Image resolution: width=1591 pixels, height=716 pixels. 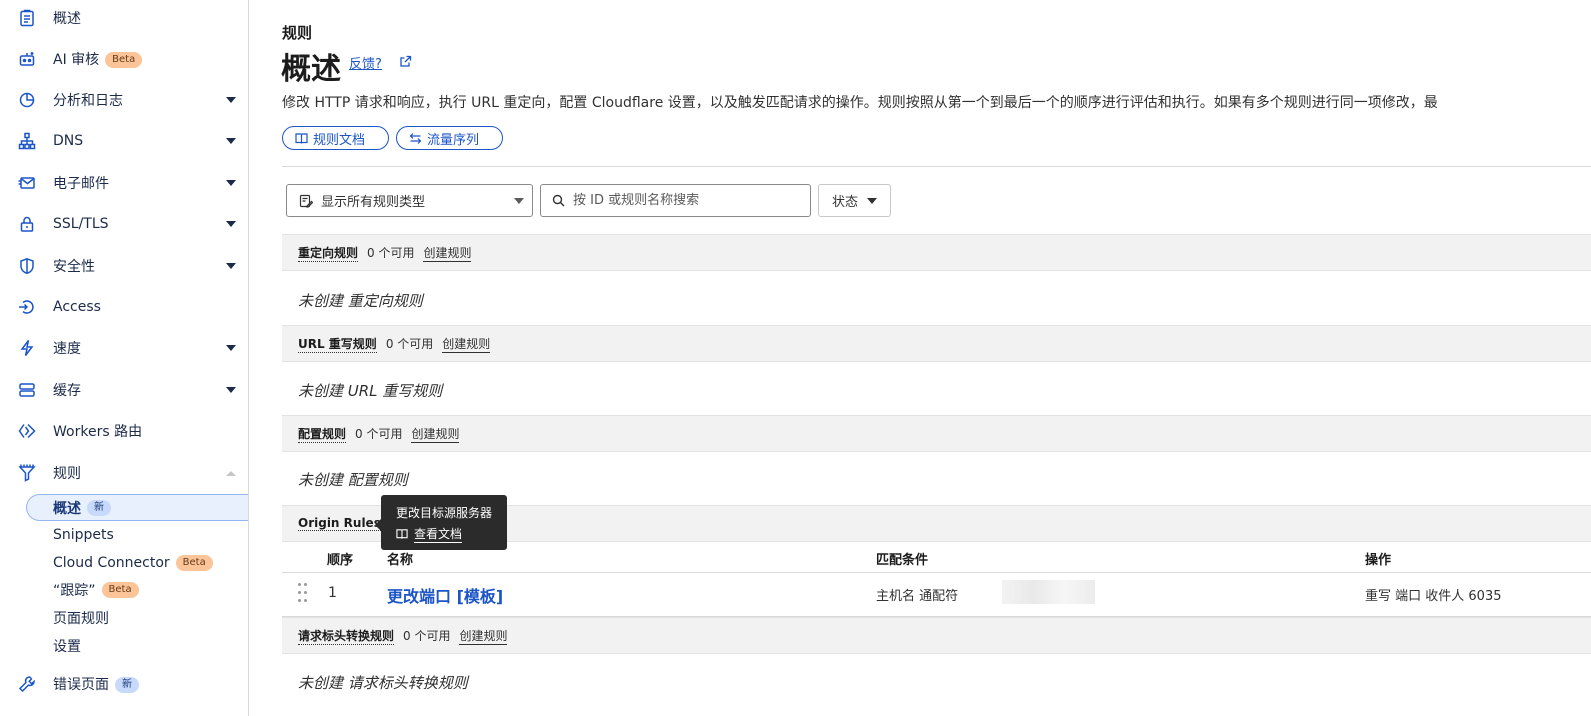 I want to click on sidebar-subitem-snippets: Snippets, so click(x=83, y=535).